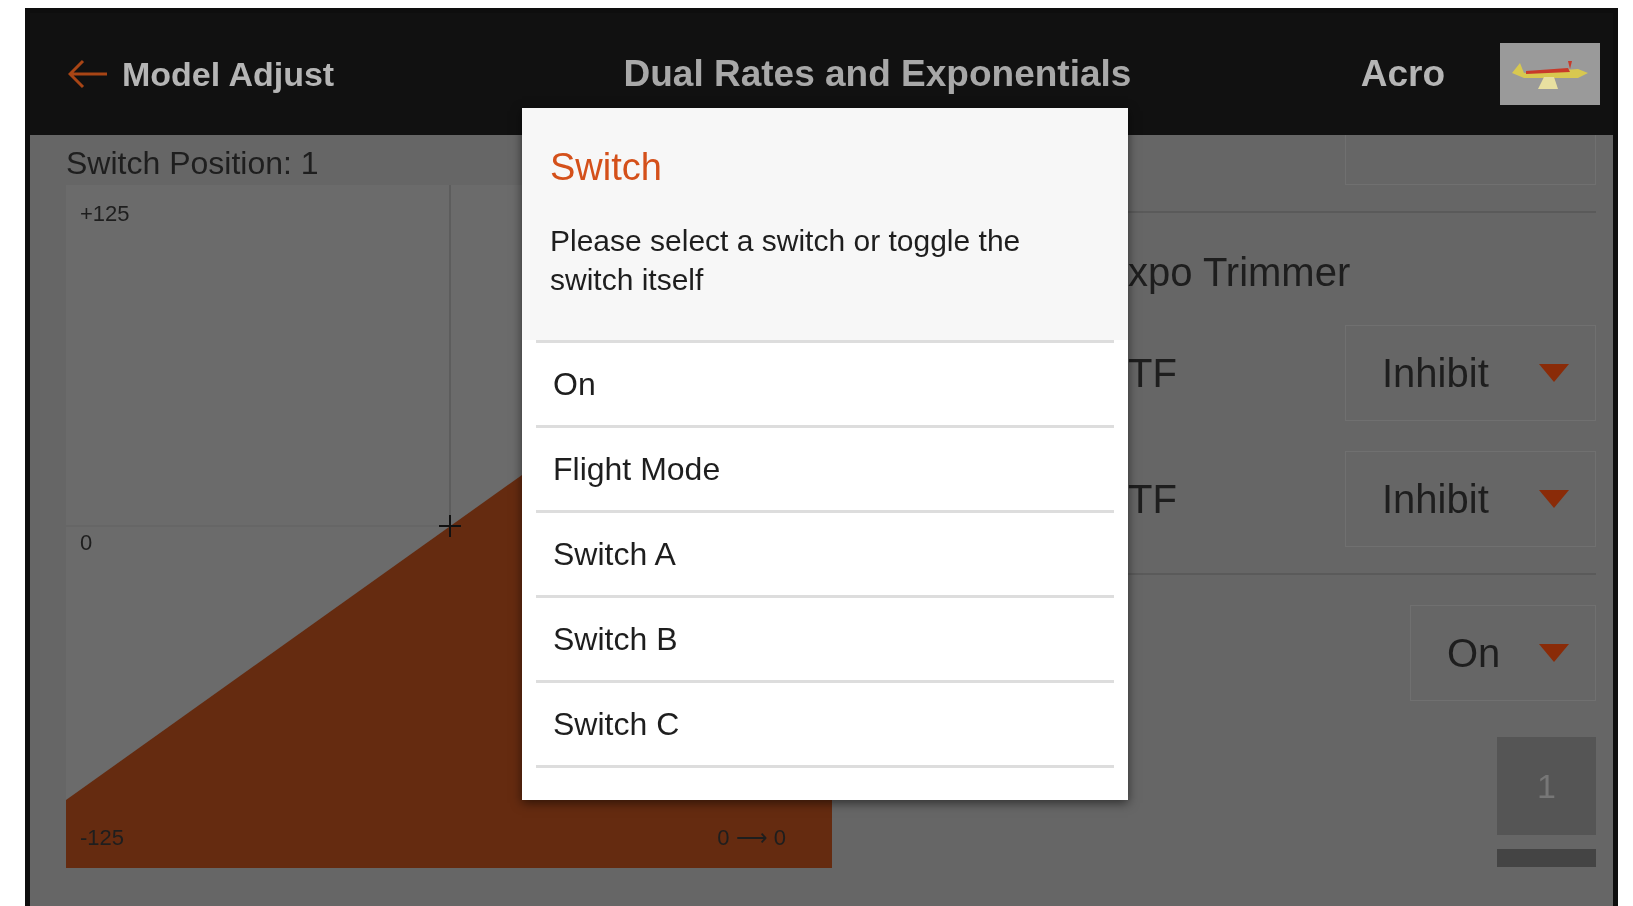  I want to click on axis-label: 0, so click(86, 543).